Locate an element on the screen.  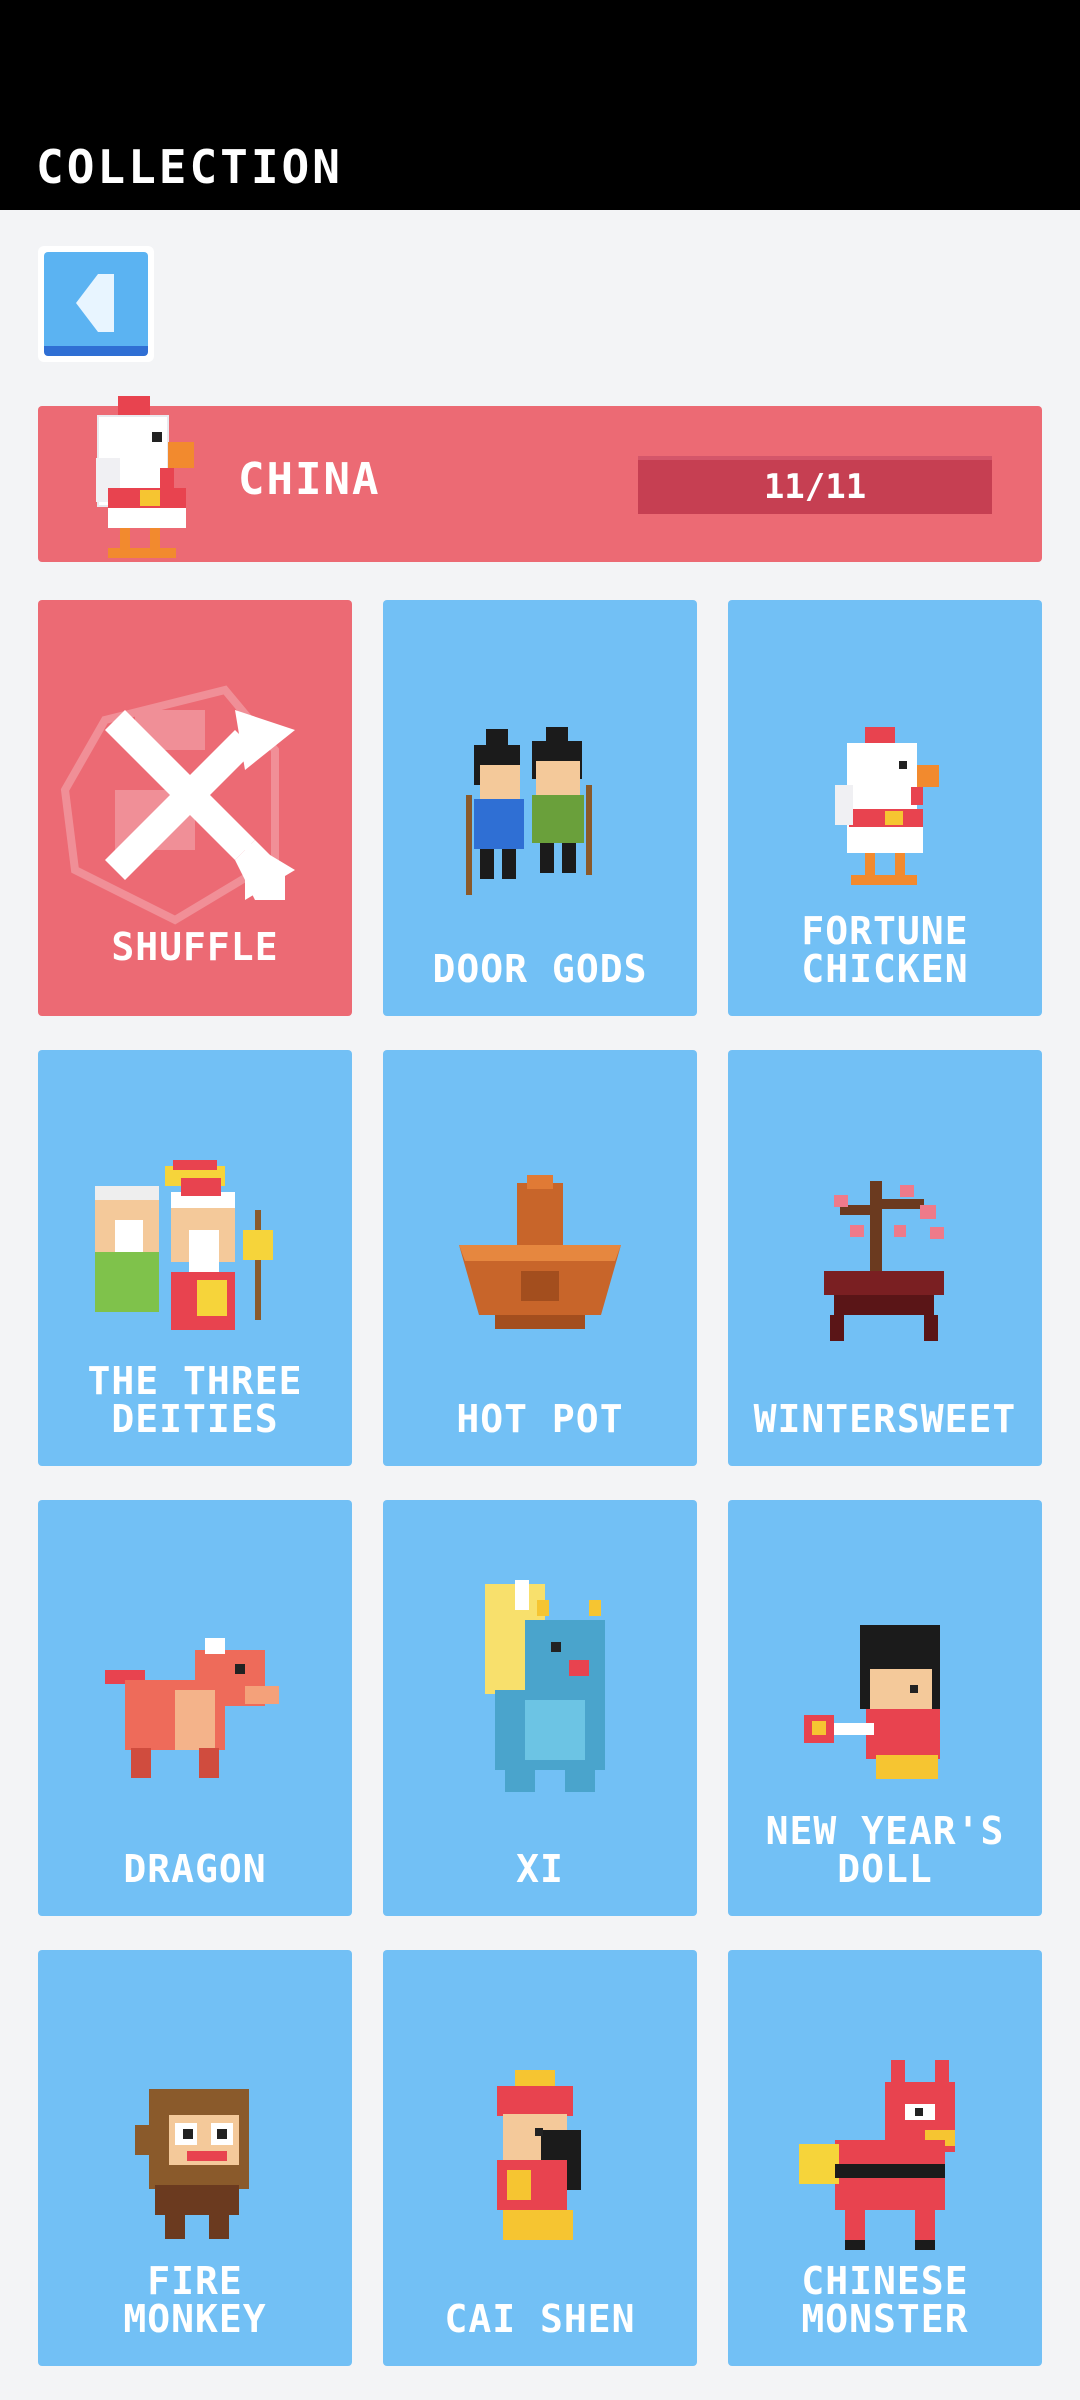
fire-monkey-icon is located at coordinates (192, 2164).